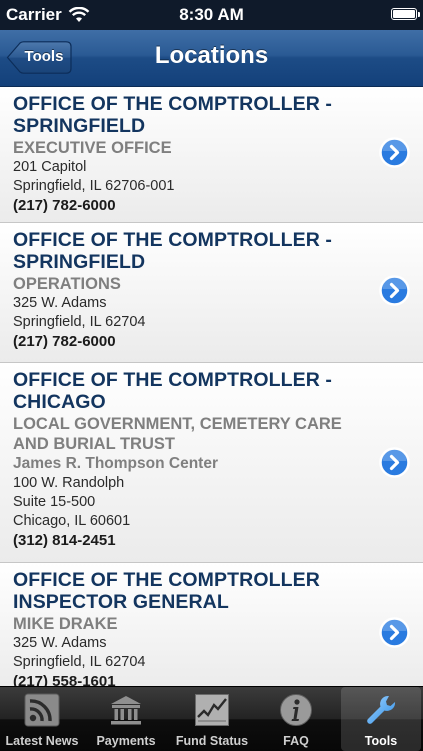 The image size is (423, 751). Describe the element at coordinates (115, 463) in the screenshot. I see `location-building: James R. Thompson Center` at that location.